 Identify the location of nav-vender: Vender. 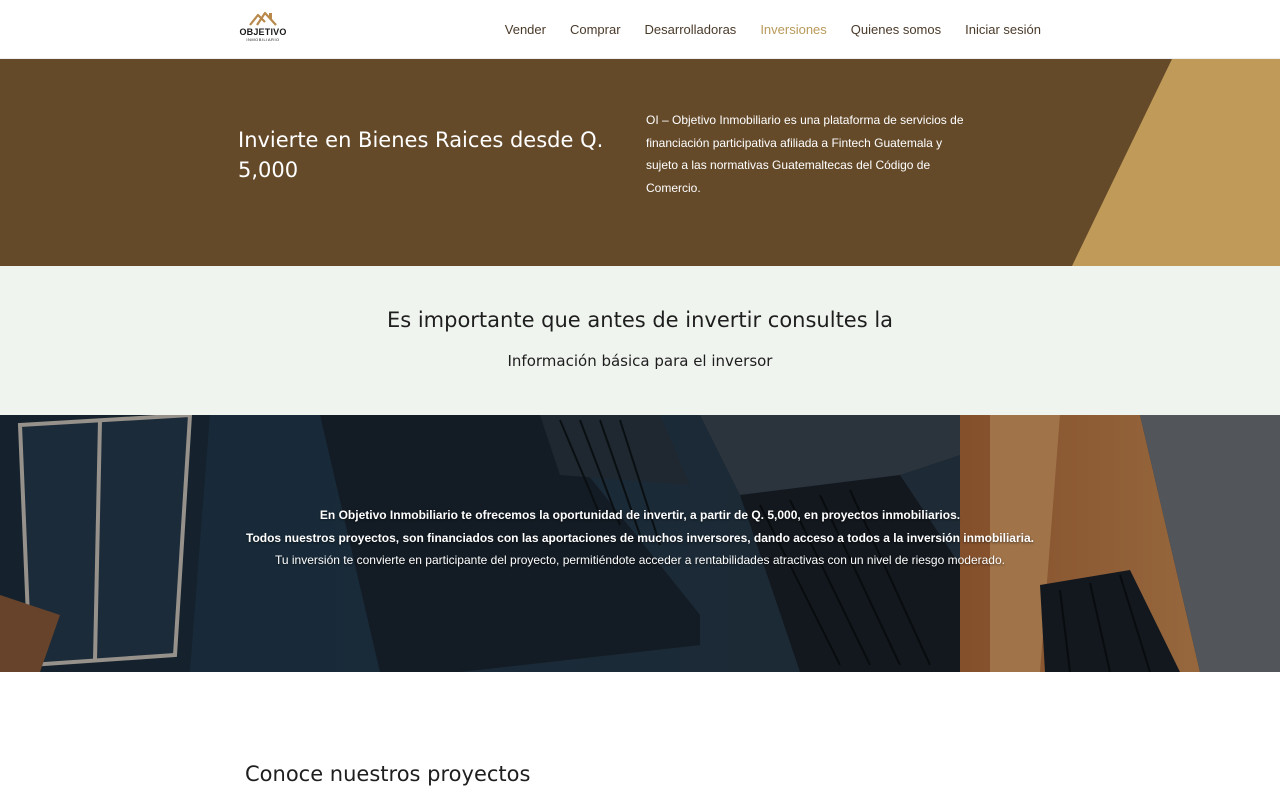
(525, 29).